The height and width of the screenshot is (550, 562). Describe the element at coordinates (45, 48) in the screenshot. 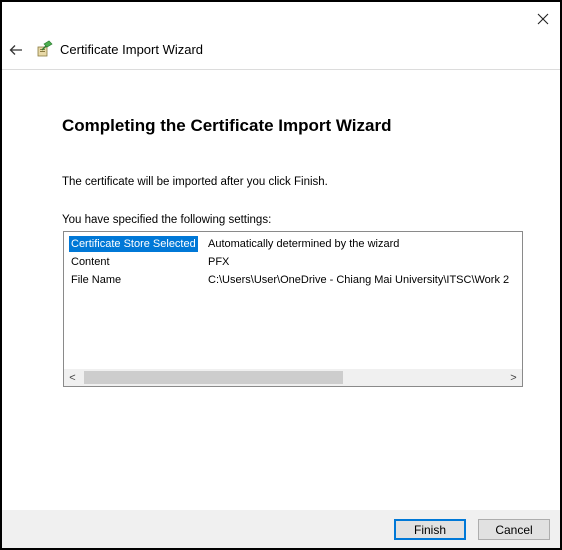

I see `certificate-wizard-icon` at that location.